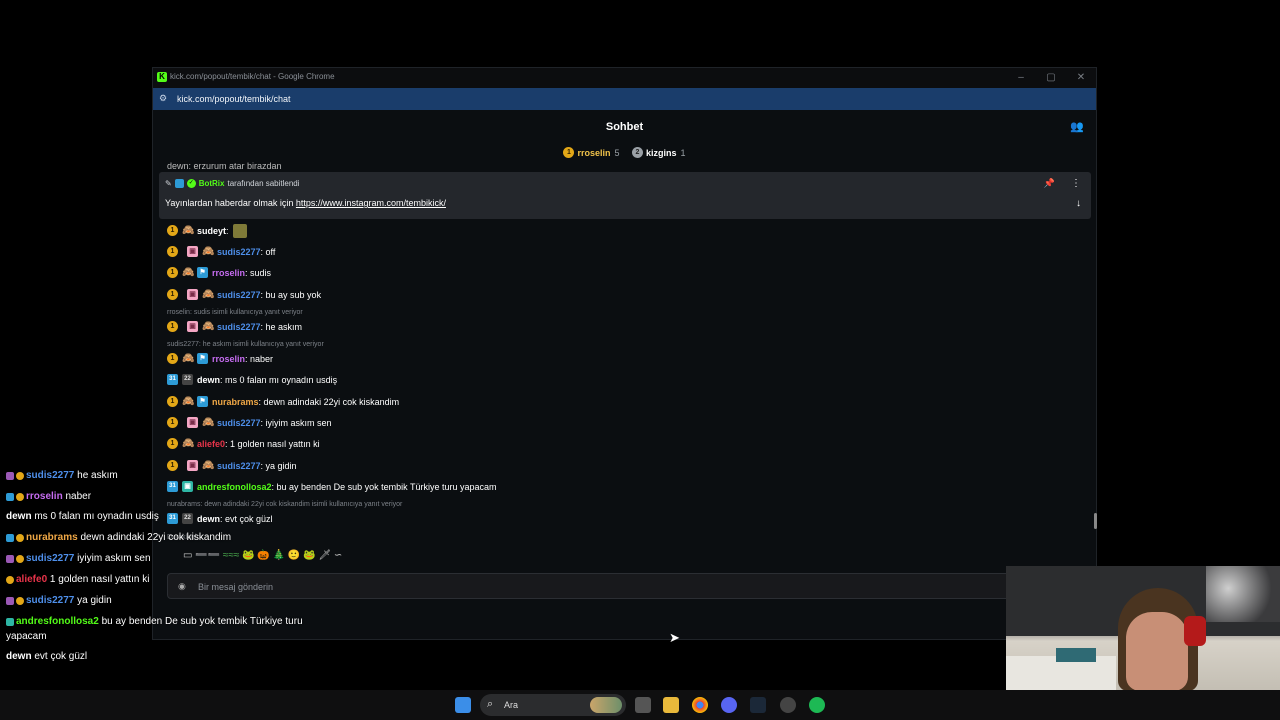 The image size is (1280, 720). Describe the element at coordinates (700, 705) in the screenshot. I see `chrome-icon` at that location.